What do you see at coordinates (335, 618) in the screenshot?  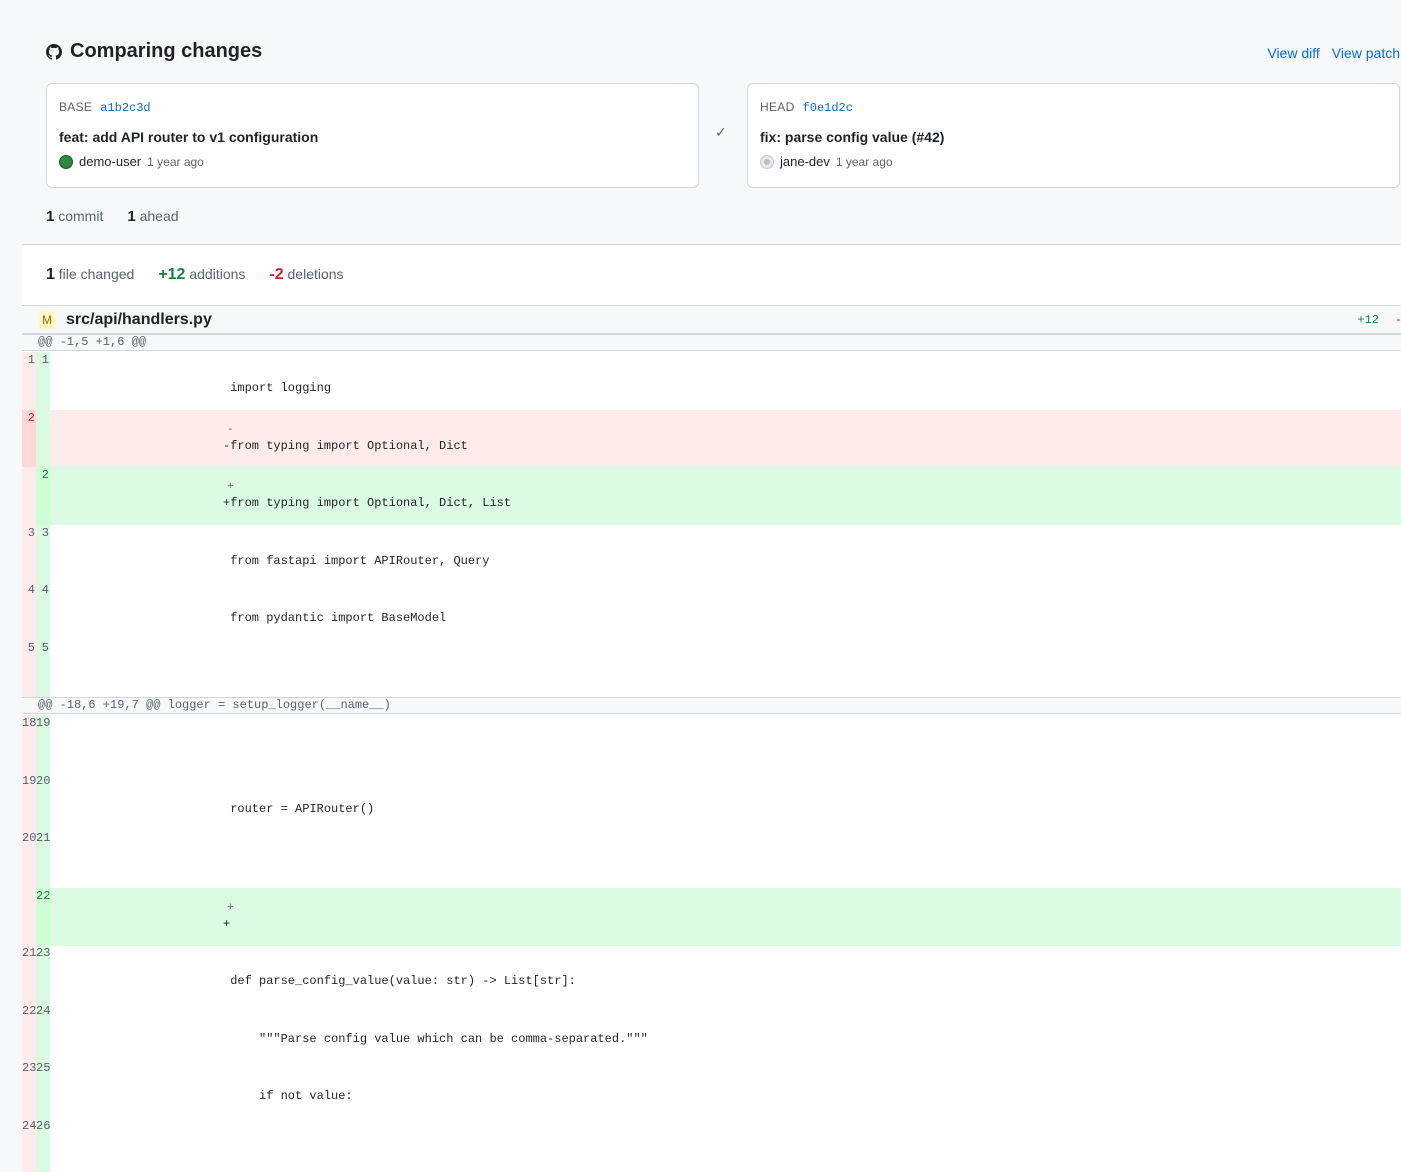 I see `code-content: from pydantic import BaseModel` at bounding box center [335, 618].